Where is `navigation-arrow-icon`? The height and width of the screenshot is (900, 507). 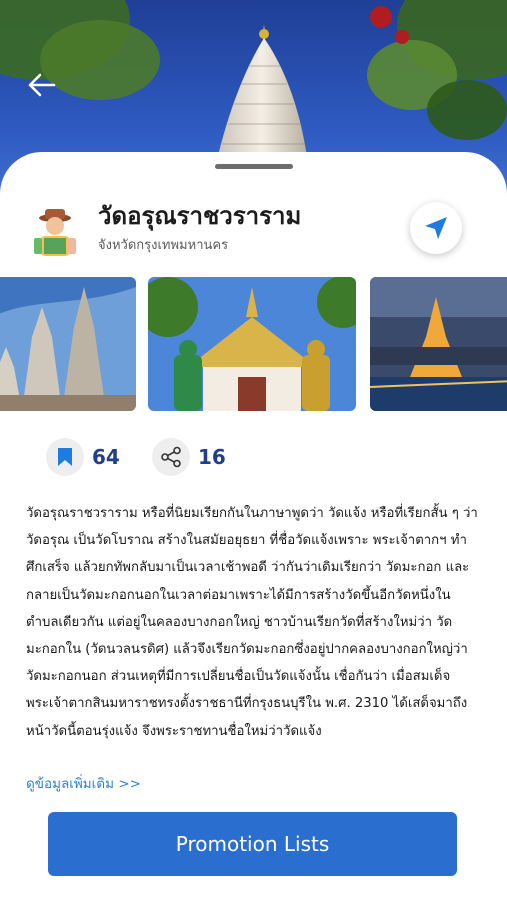
navigation-arrow-icon is located at coordinates (436, 228).